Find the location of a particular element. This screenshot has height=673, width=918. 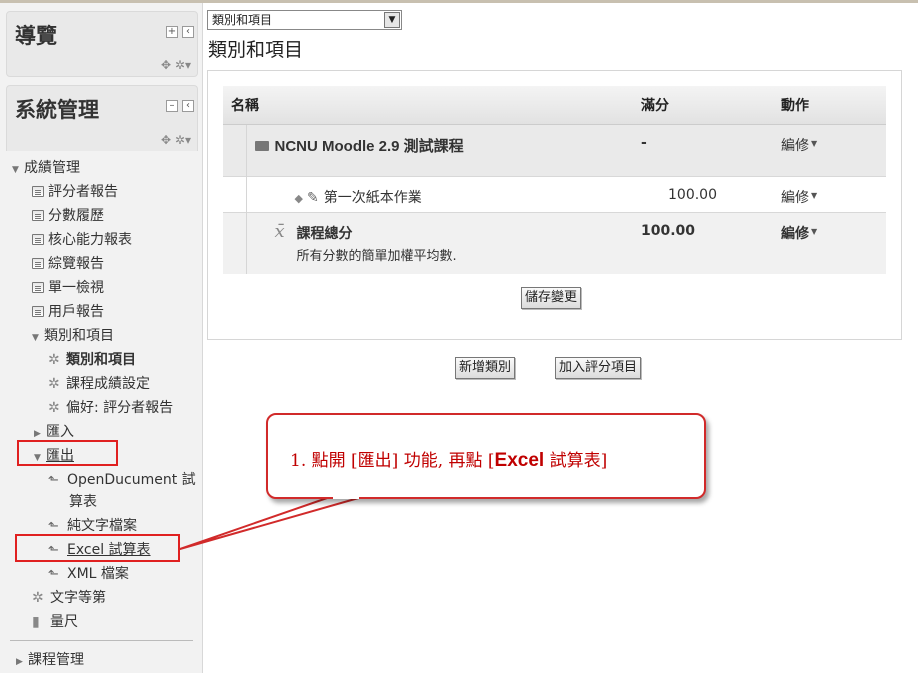

add-category-button: 新增類別 is located at coordinates (485, 368).